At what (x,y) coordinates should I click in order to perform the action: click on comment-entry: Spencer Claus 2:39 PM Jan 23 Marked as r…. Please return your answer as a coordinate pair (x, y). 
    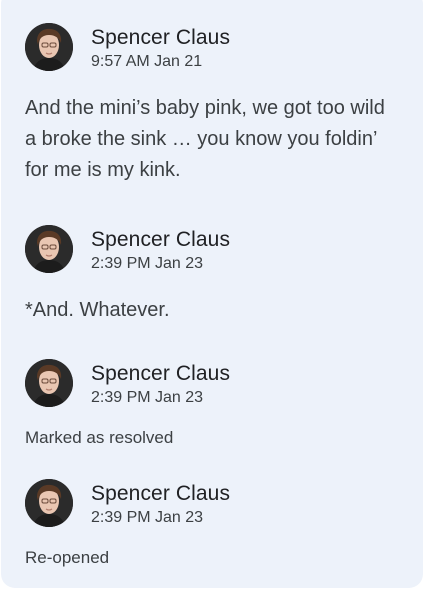
    Looking at the image, I should click on (220, 404).